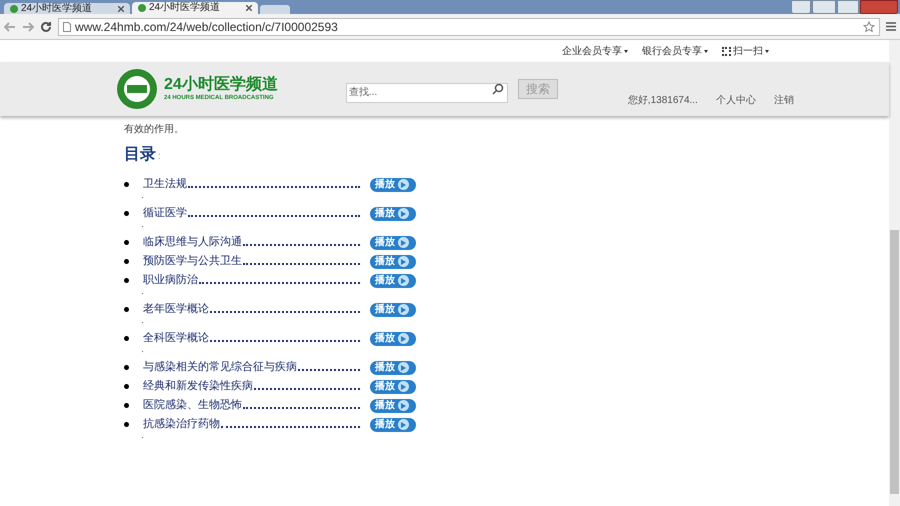 This screenshot has width=900, height=506. What do you see at coordinates (176, 338) in the screenshot?
I see `toc-link: 全科医学概论` at bounding box center [176, 338].